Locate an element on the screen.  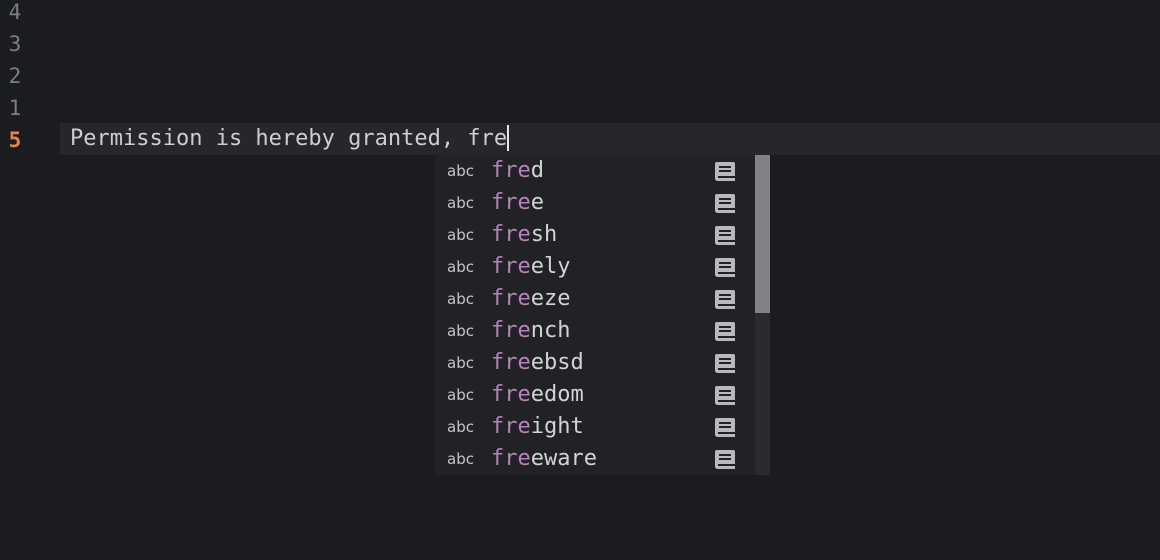
completion-item: abc freeze is located at coordinates (595, 299).